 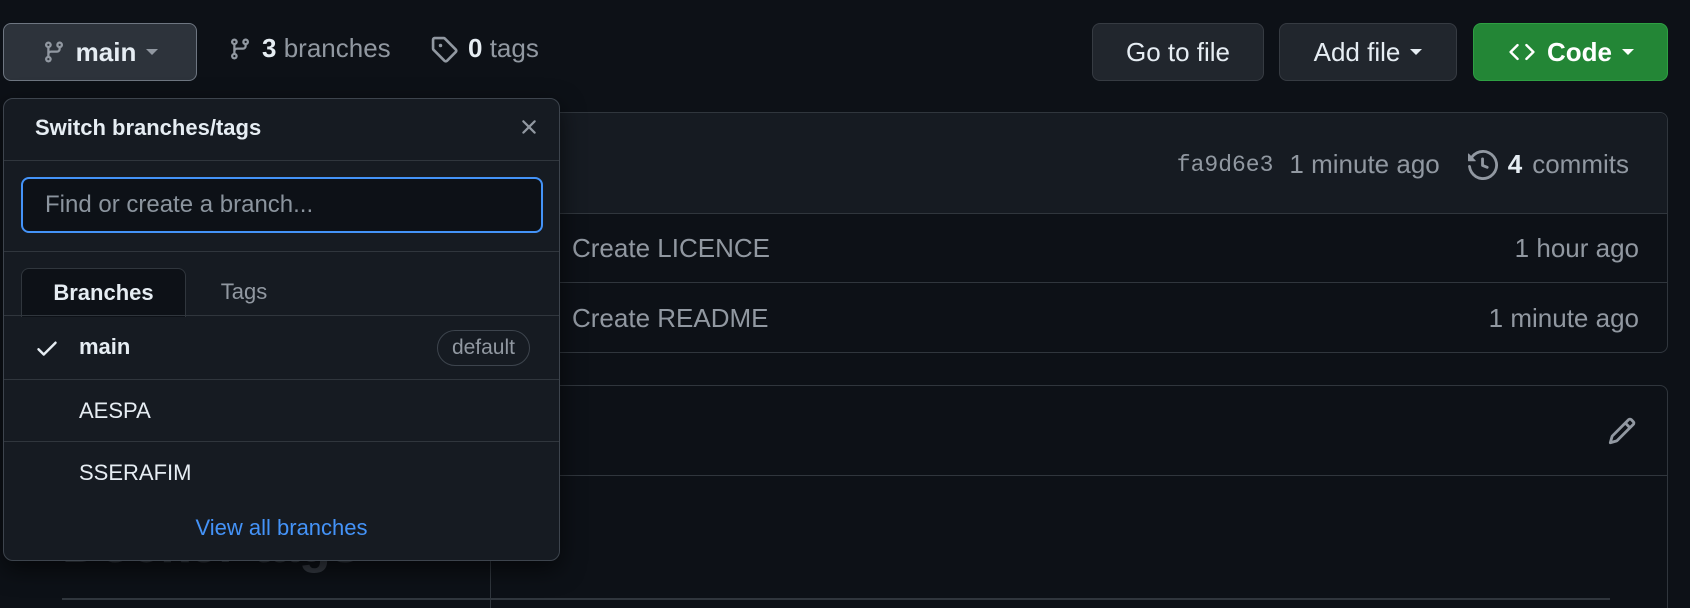 What do you see at coordinates (115, 410) in the screenshot?
I see `branch-name: AESPA` at bounding box center [115, 410].